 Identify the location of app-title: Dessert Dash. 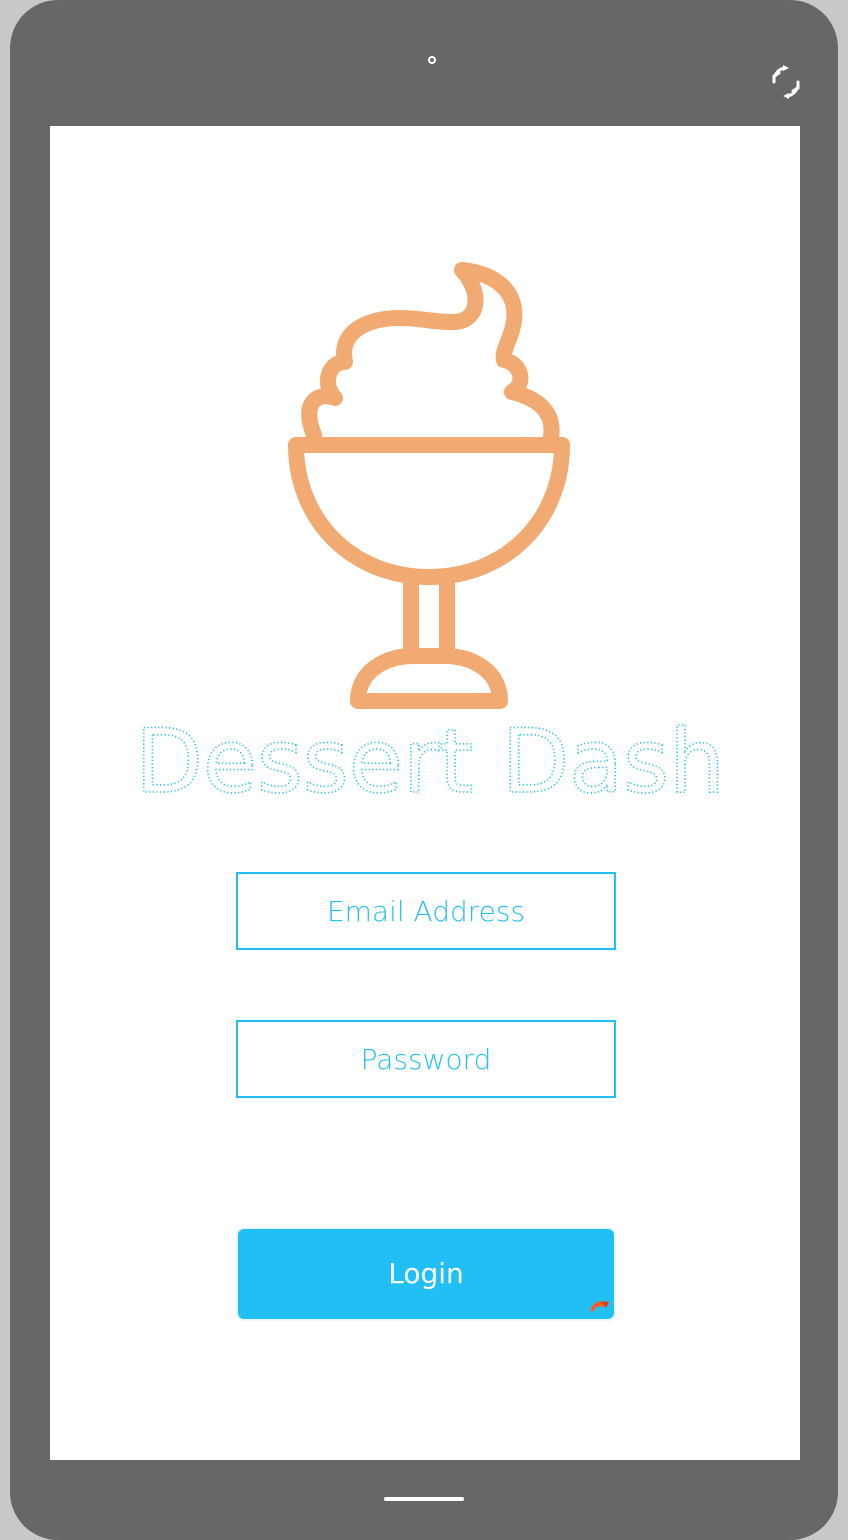
(429, 762).